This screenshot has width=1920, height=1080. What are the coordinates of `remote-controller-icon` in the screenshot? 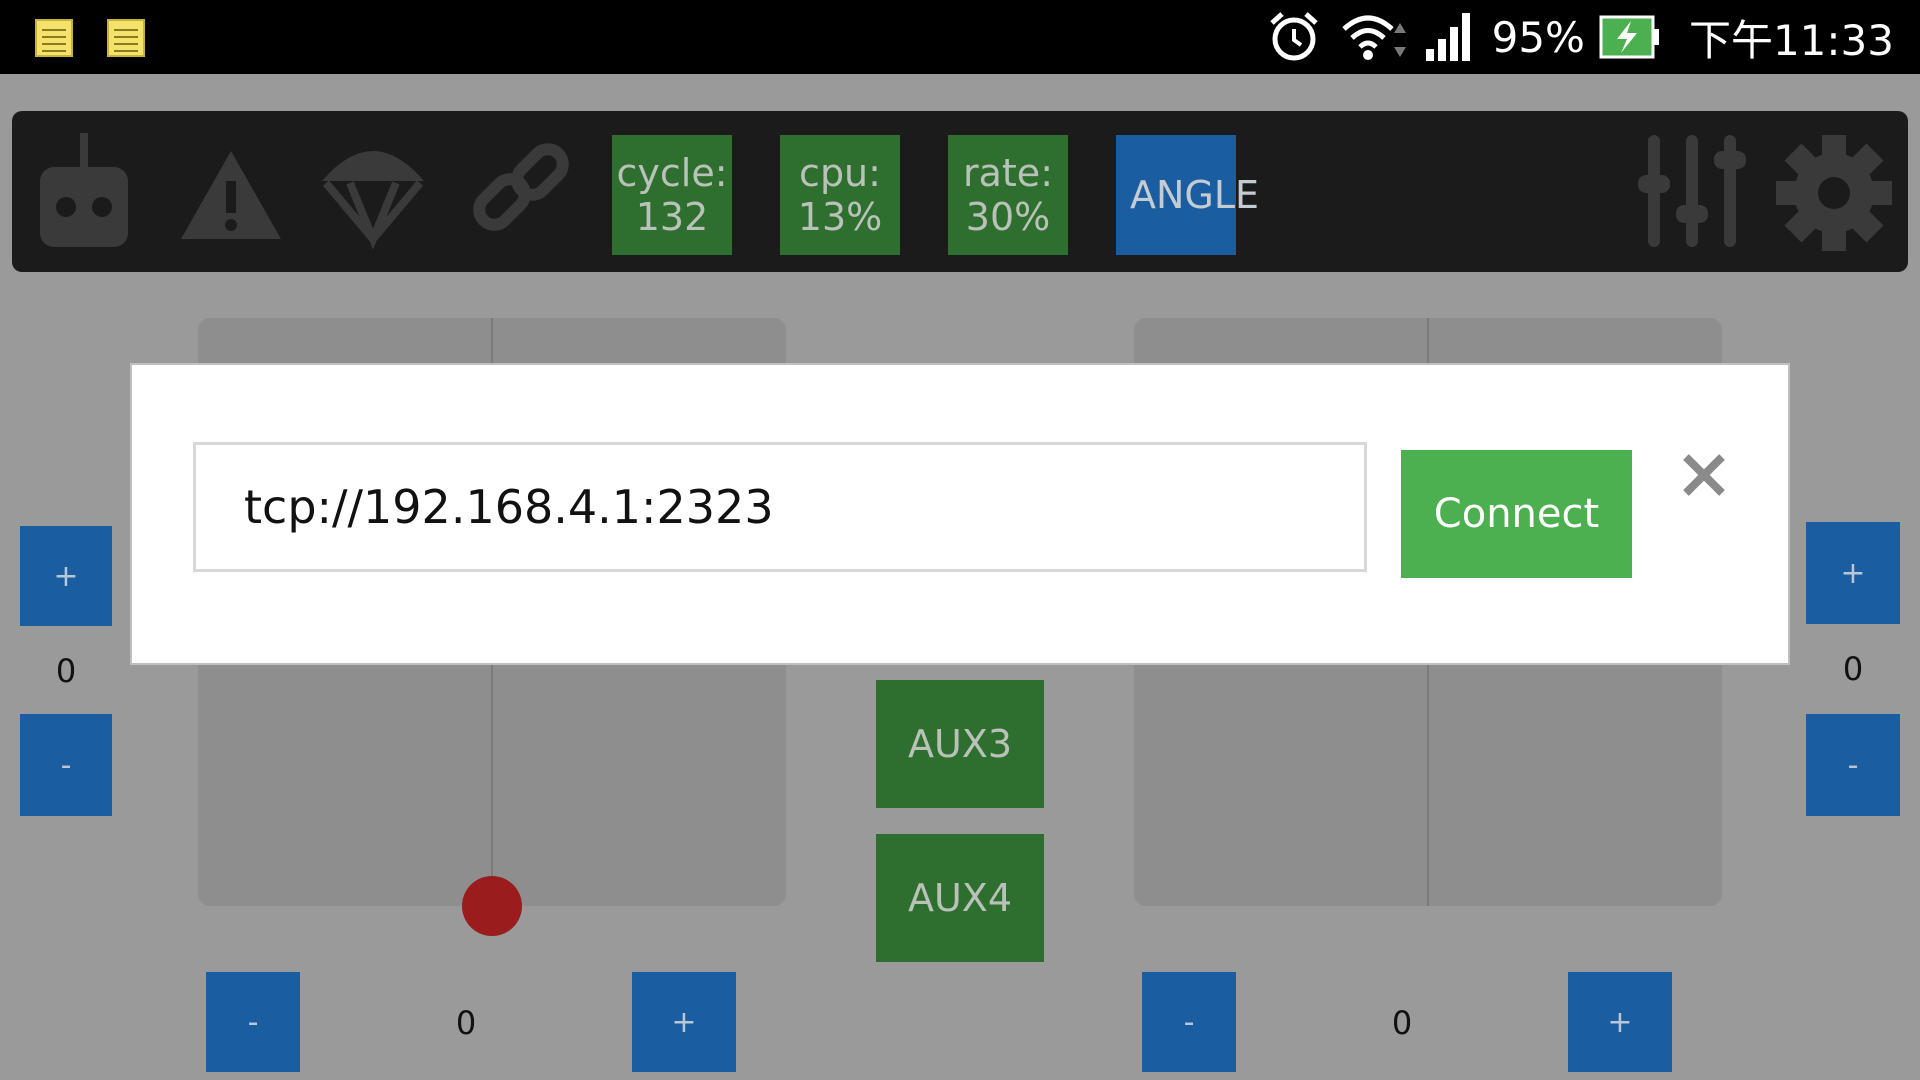 It's located at (84, 191).